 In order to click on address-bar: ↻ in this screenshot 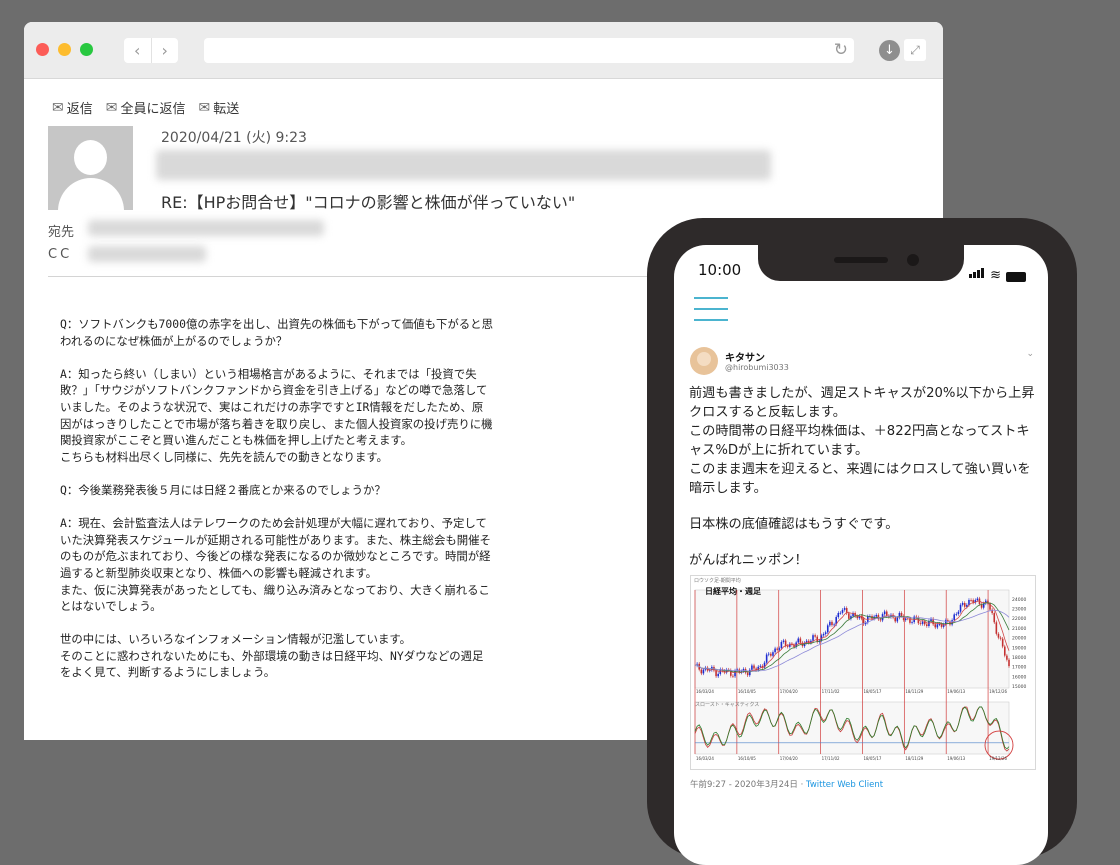, I will do `click(529, 50)`.